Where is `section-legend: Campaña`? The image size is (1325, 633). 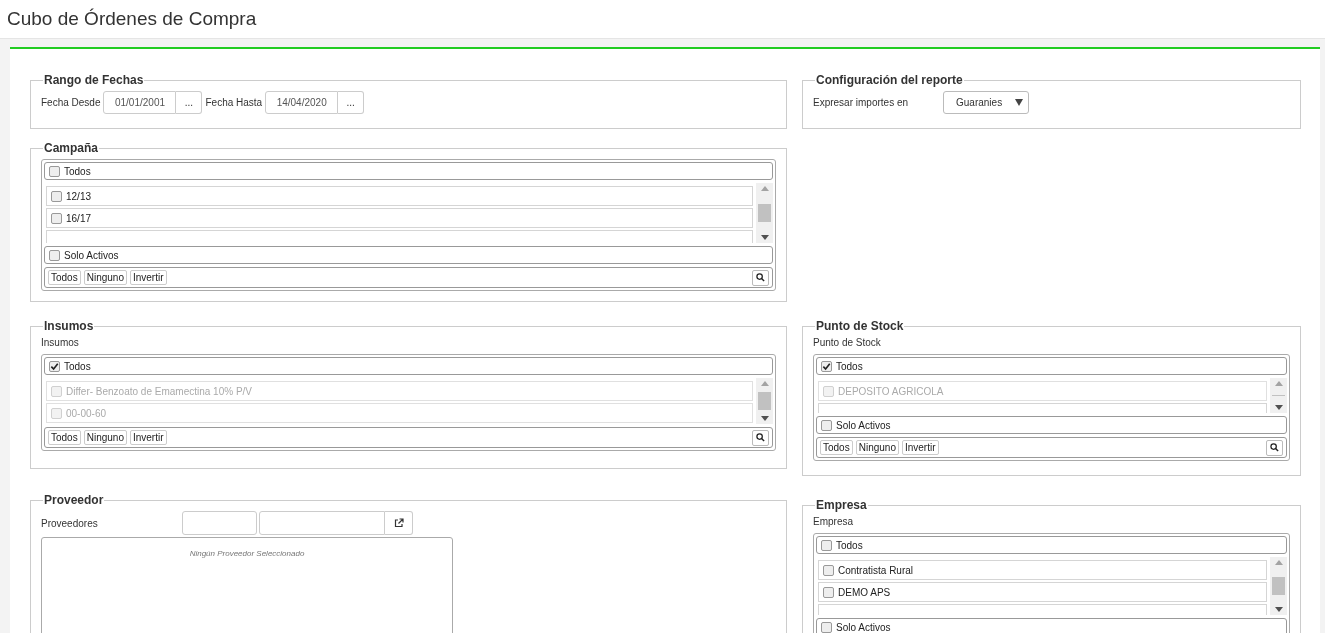 section-legend: Campaña is located at coordinates (71, 148).